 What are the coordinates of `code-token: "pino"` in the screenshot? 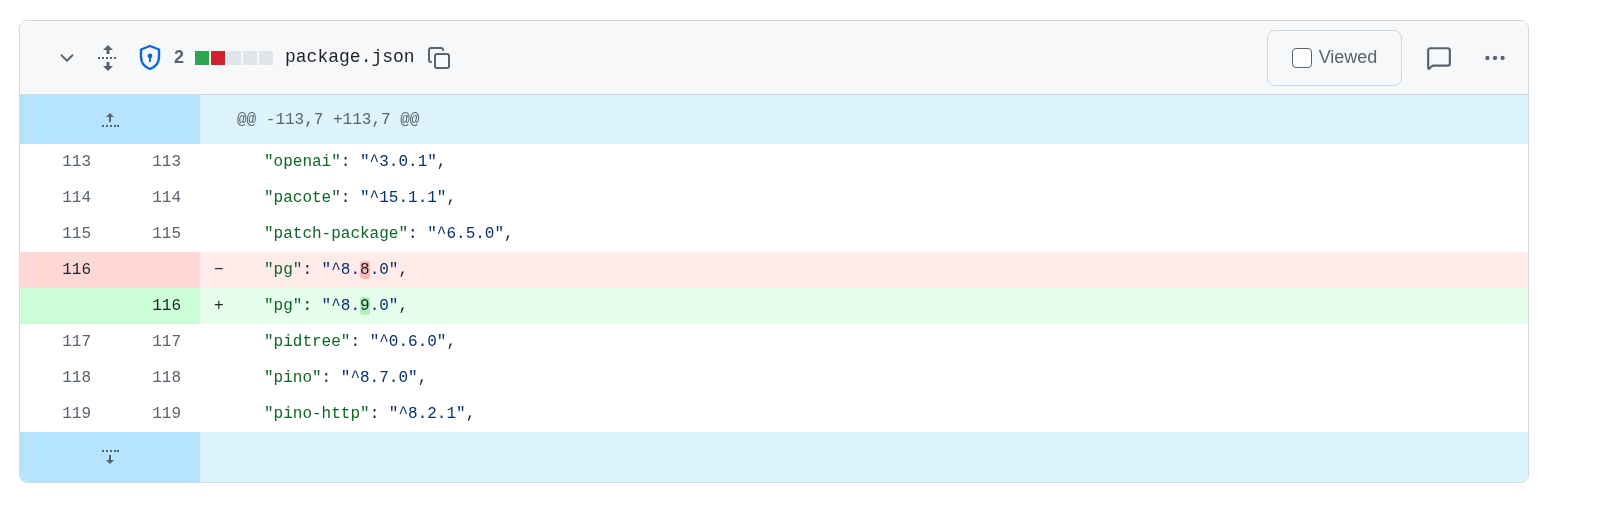 It's located at (293, 378).